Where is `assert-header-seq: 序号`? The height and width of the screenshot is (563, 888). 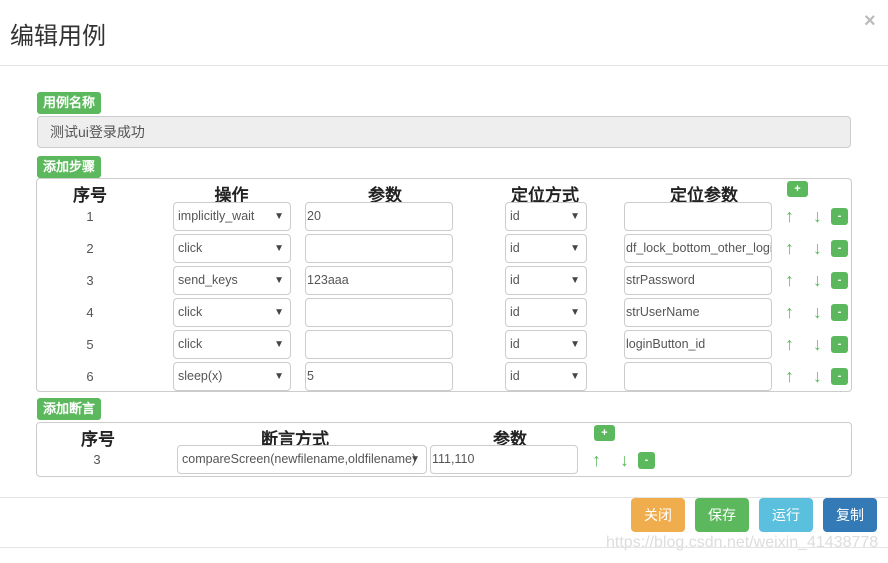 assert-header-seq: 序号 is located at coordinates (98, 439).